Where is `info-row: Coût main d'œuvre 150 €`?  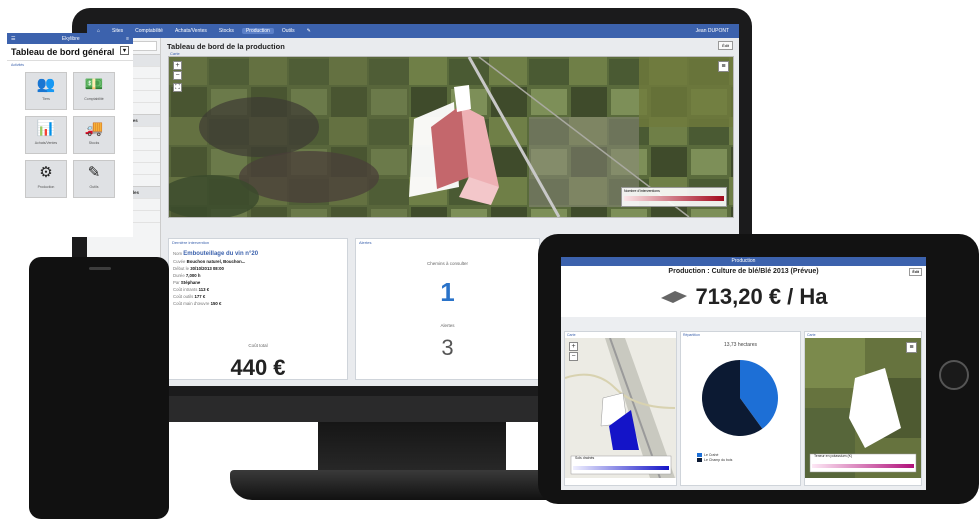 info-row: Coût main d'œuvre 150 € is located at coordinates (258, 303).